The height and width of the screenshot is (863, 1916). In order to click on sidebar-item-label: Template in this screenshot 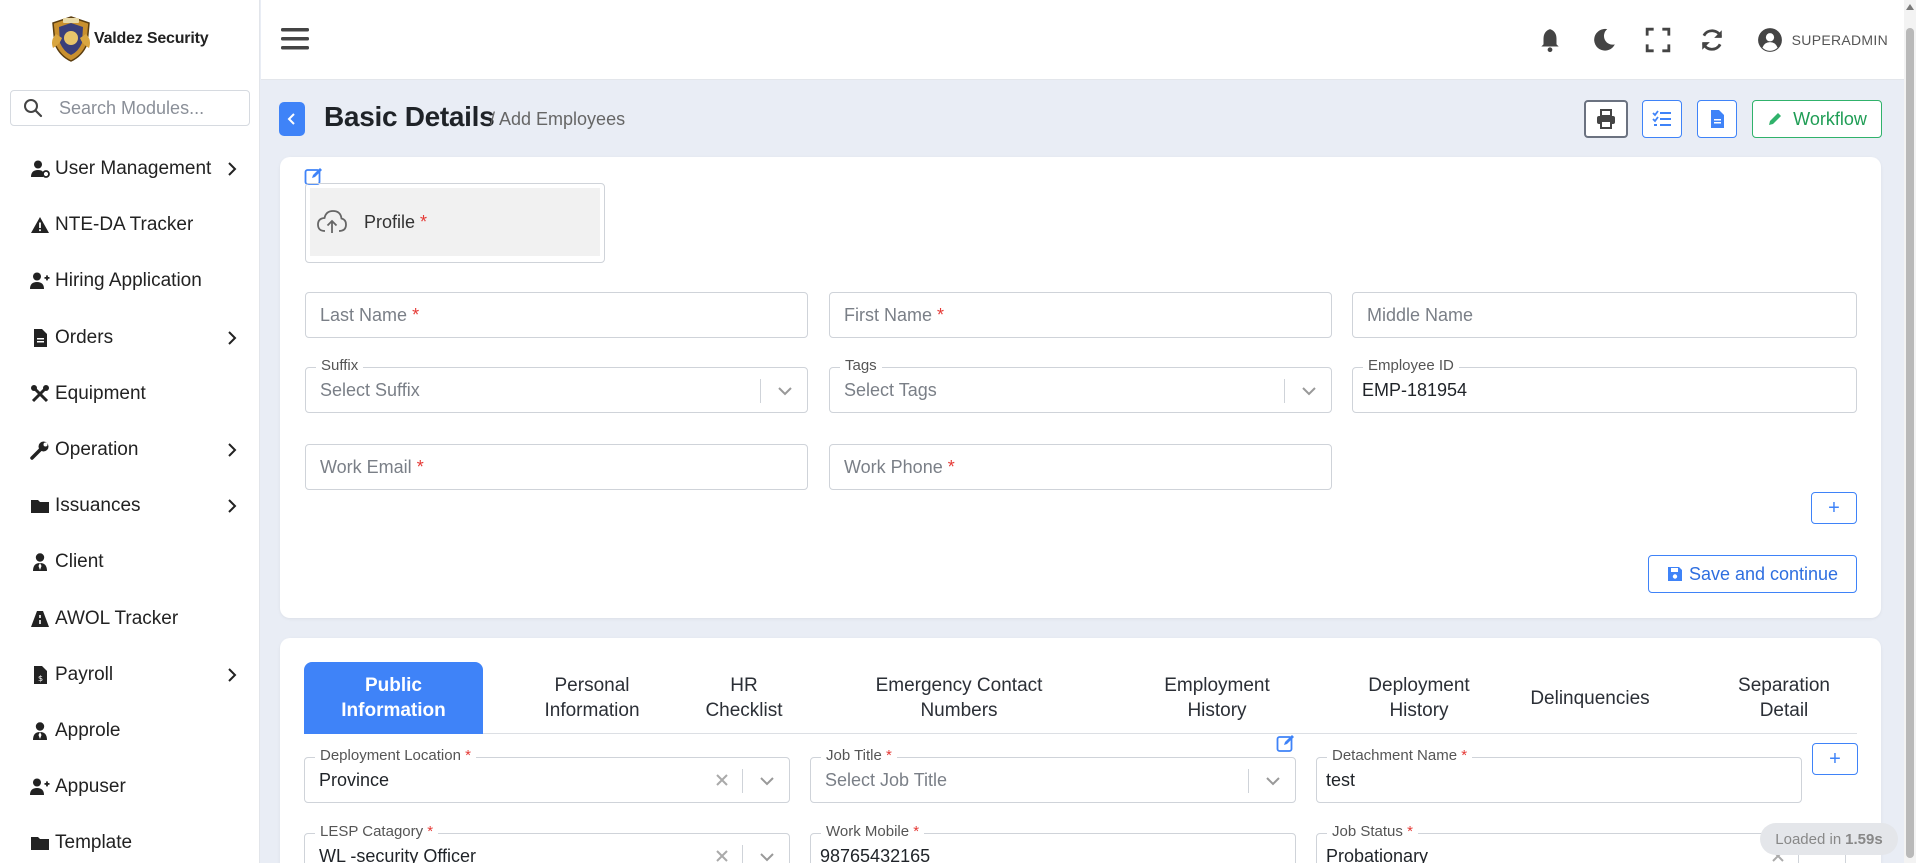, I will do `click(94, 843)`.